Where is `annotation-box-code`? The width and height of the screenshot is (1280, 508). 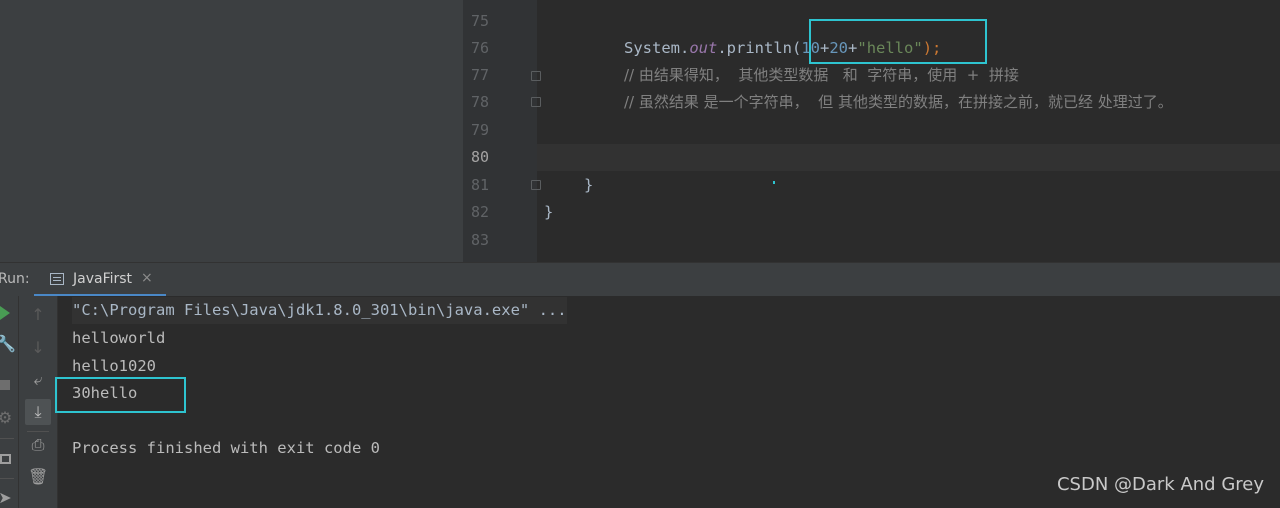
annotation-box-code is located at coordinates (898, 41).